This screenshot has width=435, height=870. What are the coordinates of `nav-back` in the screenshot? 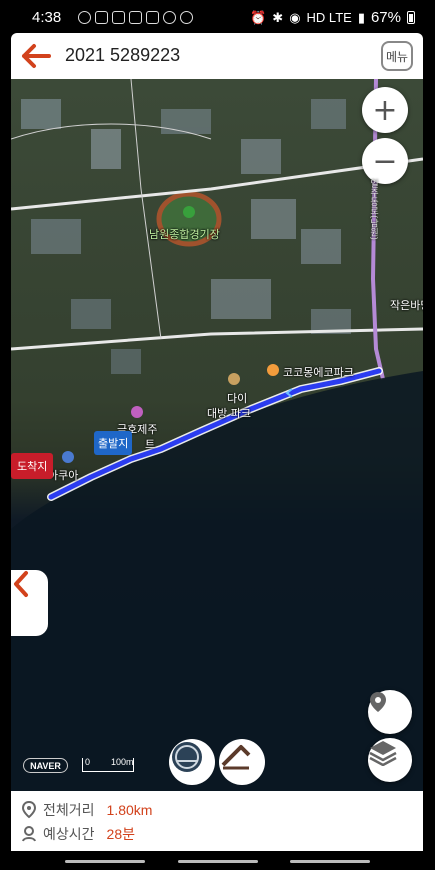 It's located at (330, 861).